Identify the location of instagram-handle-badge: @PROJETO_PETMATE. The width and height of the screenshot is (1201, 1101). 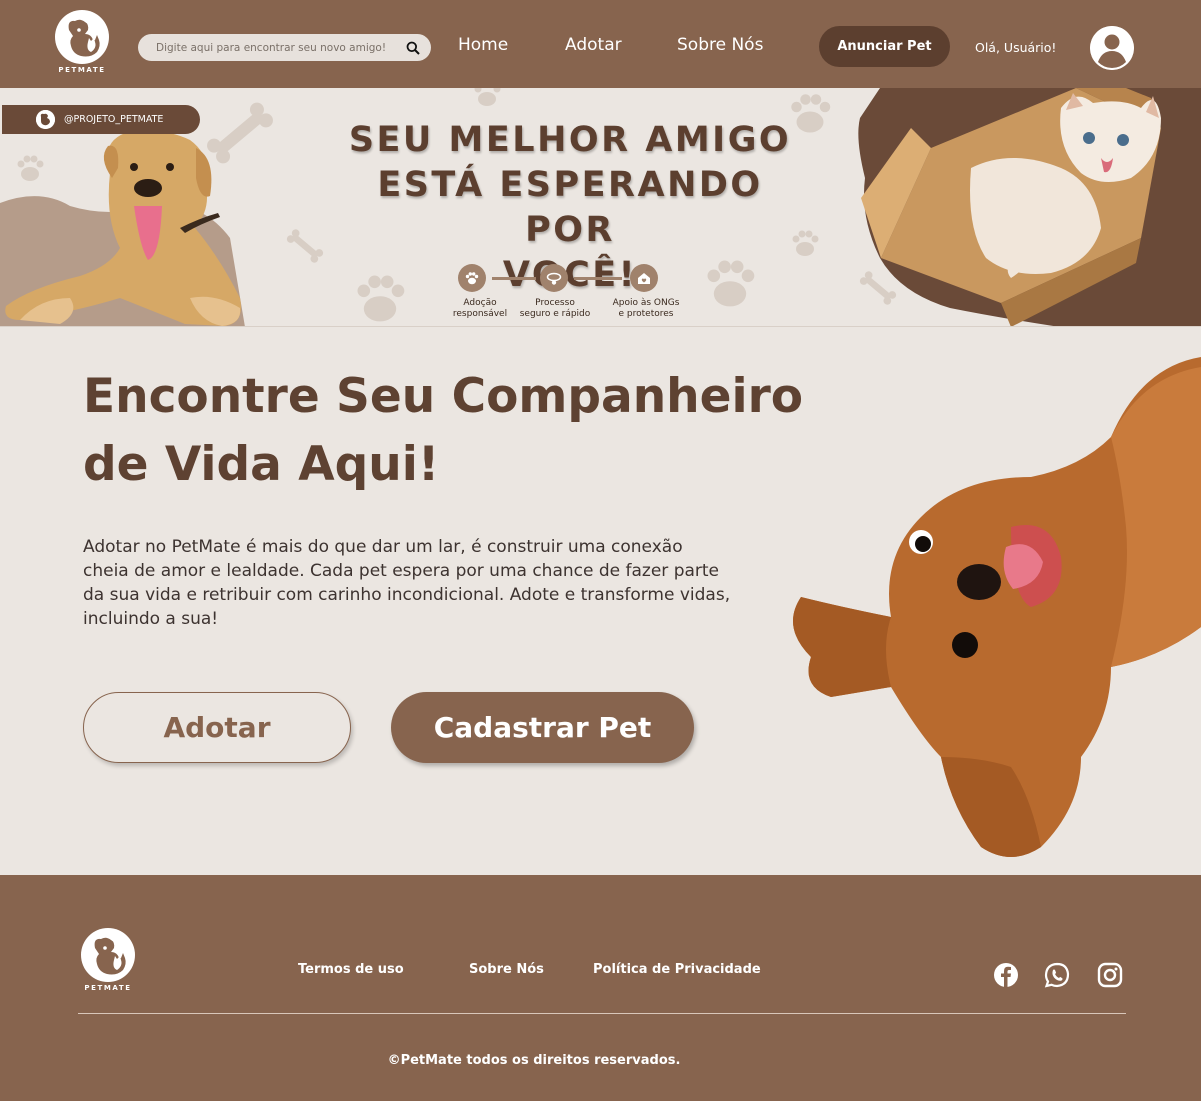
(101, 119).